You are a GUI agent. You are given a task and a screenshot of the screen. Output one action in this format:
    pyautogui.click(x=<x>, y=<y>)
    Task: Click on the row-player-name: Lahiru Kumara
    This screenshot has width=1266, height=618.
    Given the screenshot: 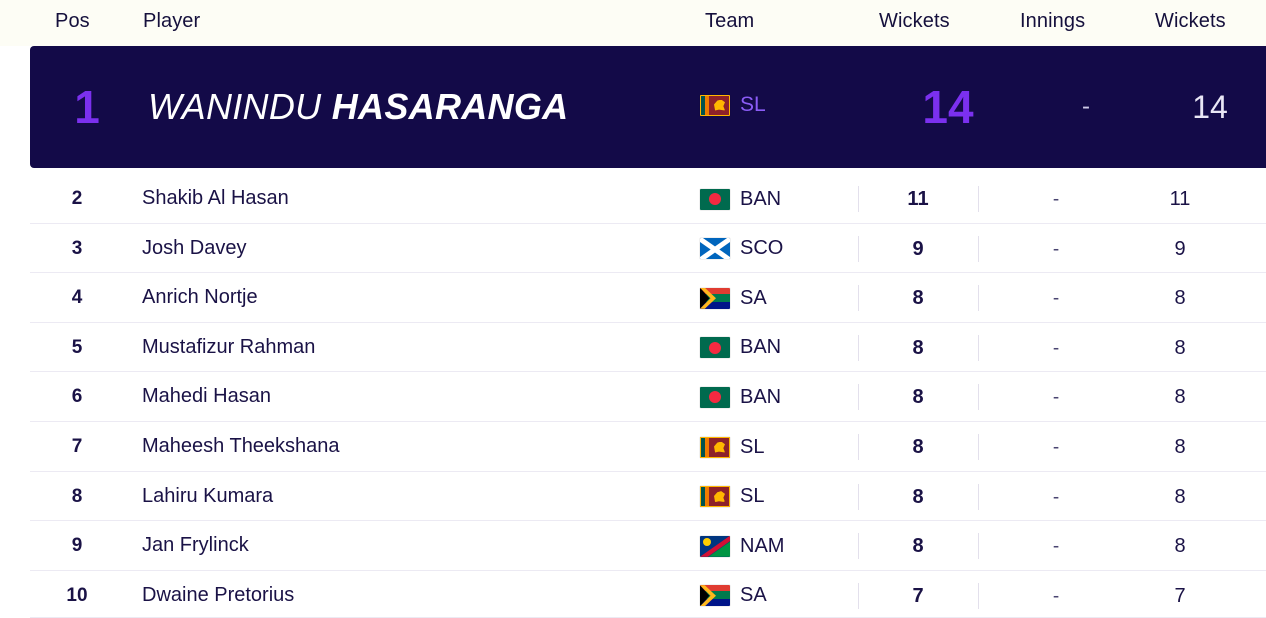 What is the action you would take?
    pyautogui.click(x=208, y=495)
    